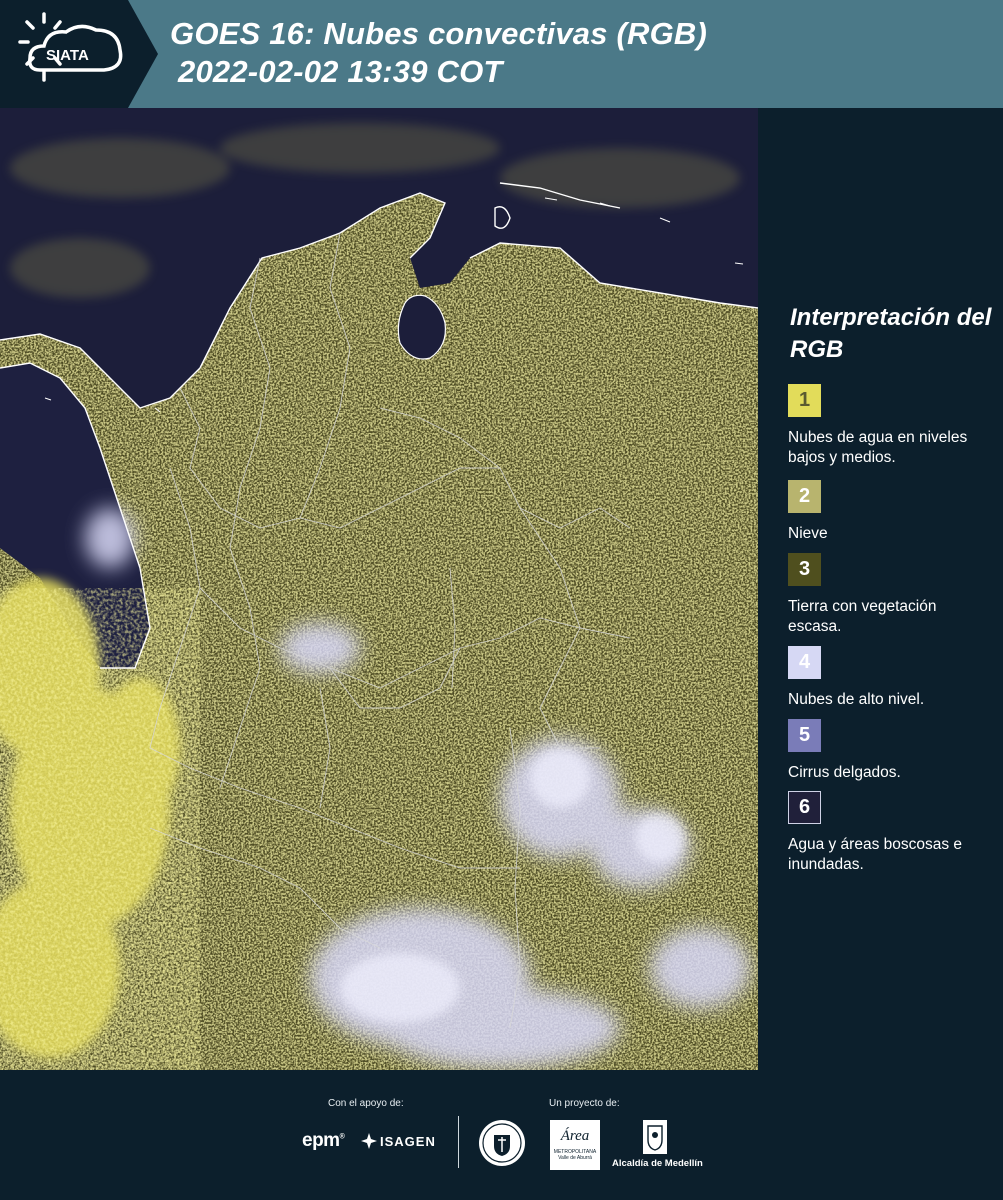 Image resolution: width=1003 pixels, height=1200 pixels. What do you see at coordinates (575, 1145) in the screenshot?
I see `area-metropolitana-logo: Área METROPOLITANA Valle de Aburrá` at bounding box center [575, 1145].